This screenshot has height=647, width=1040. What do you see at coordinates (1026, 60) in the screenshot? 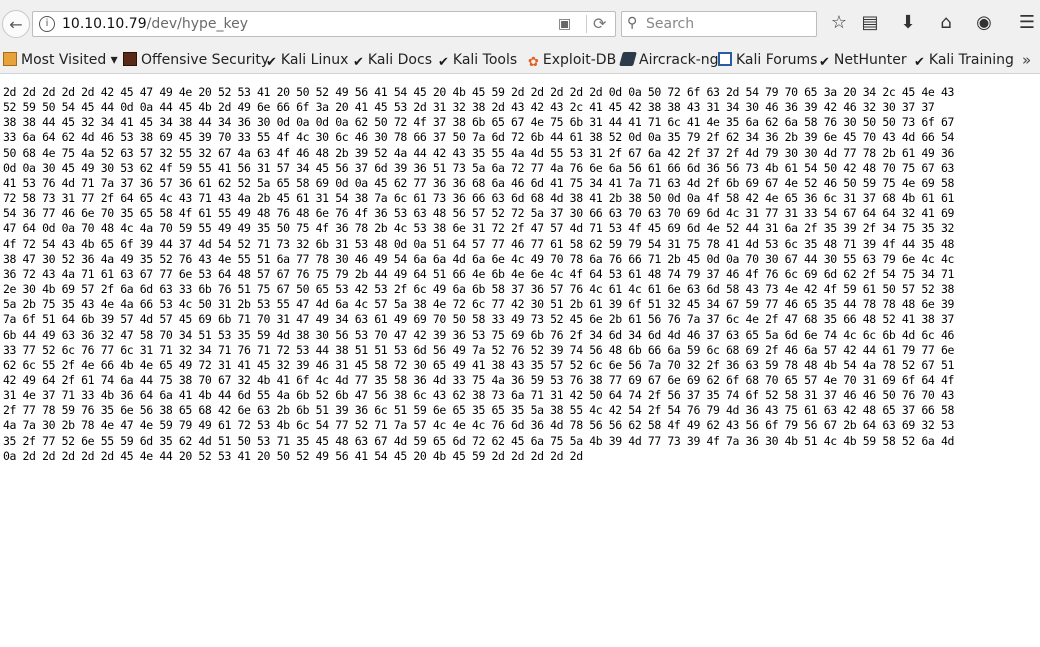
I see `bookmarks-overflow-chevron-icon: »` at bounding box center [1026, 60].